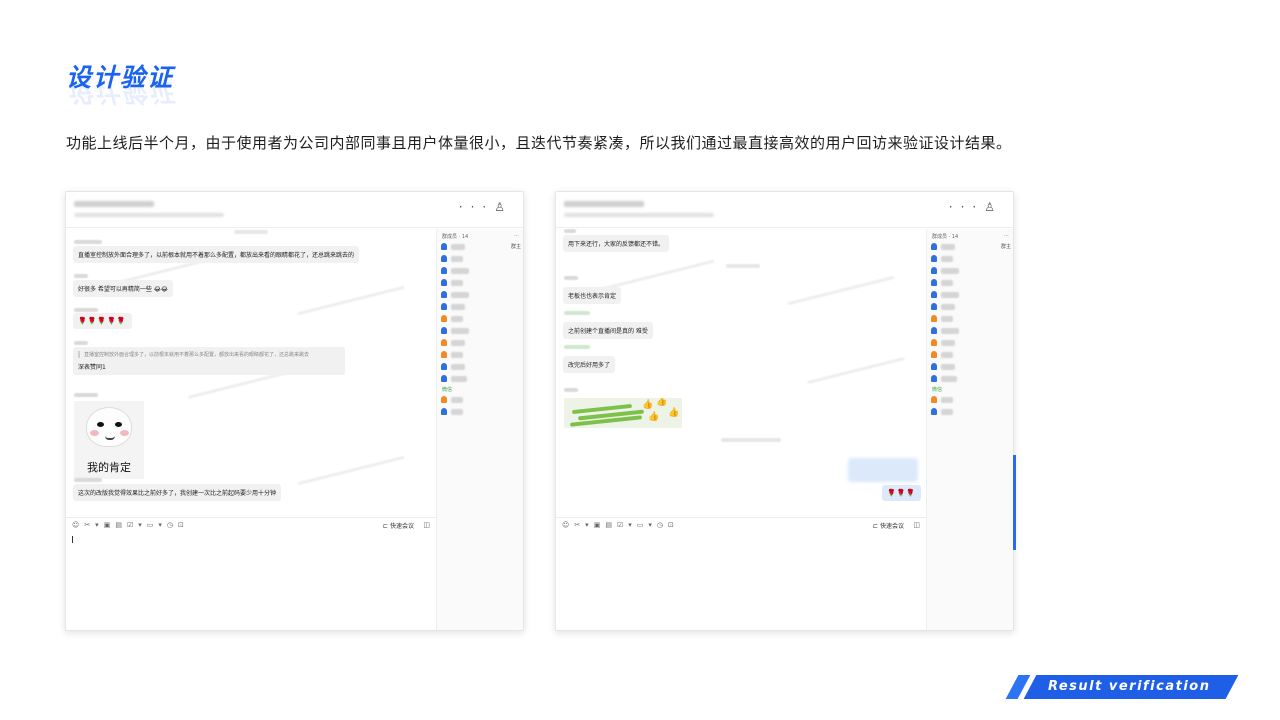 This screenshot has height=720, width=1280. I want to click on toolbar-icons: ☺✂▾▣▤☑▾▭▾◷⊡, so click(130, 525).